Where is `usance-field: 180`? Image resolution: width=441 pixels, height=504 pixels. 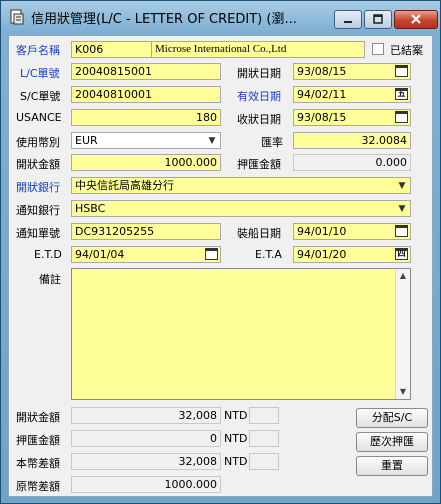
usance-field: 180 is located at coordinates (146, 117).